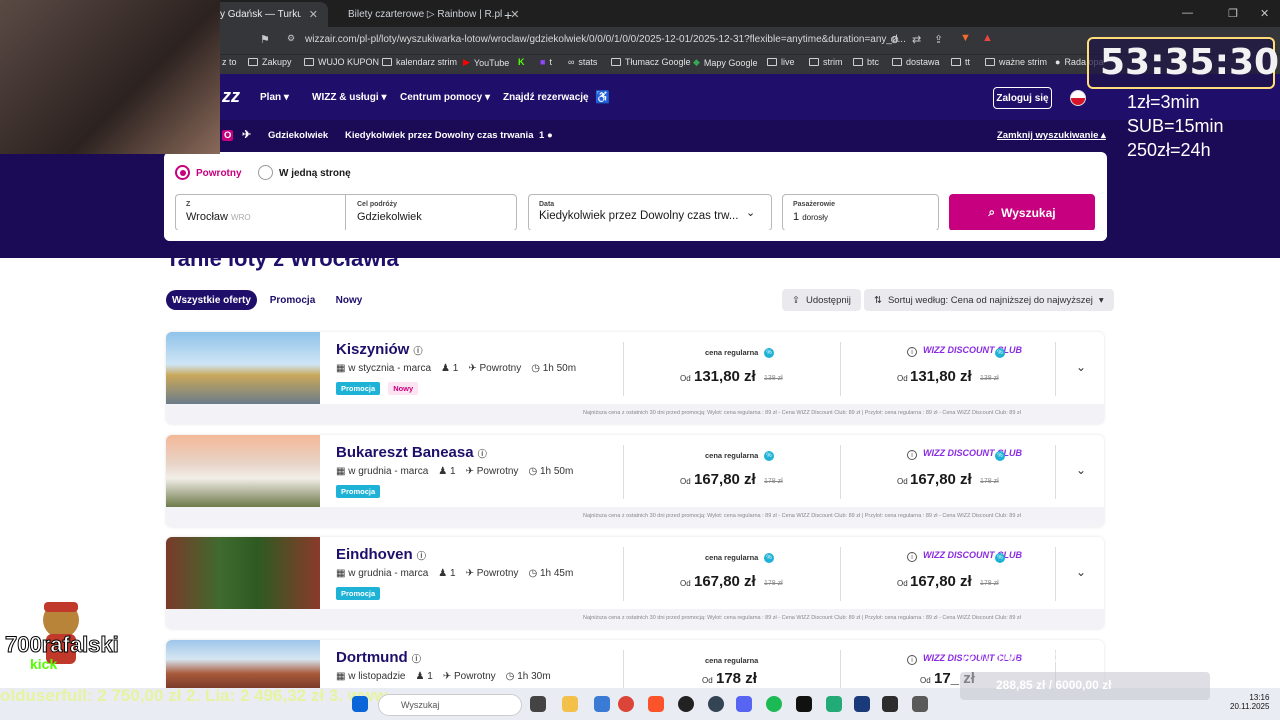 Image resolution: width=1280 pixels, height=720 pixels. I want to click on task-view-icon, so click(538, 704).